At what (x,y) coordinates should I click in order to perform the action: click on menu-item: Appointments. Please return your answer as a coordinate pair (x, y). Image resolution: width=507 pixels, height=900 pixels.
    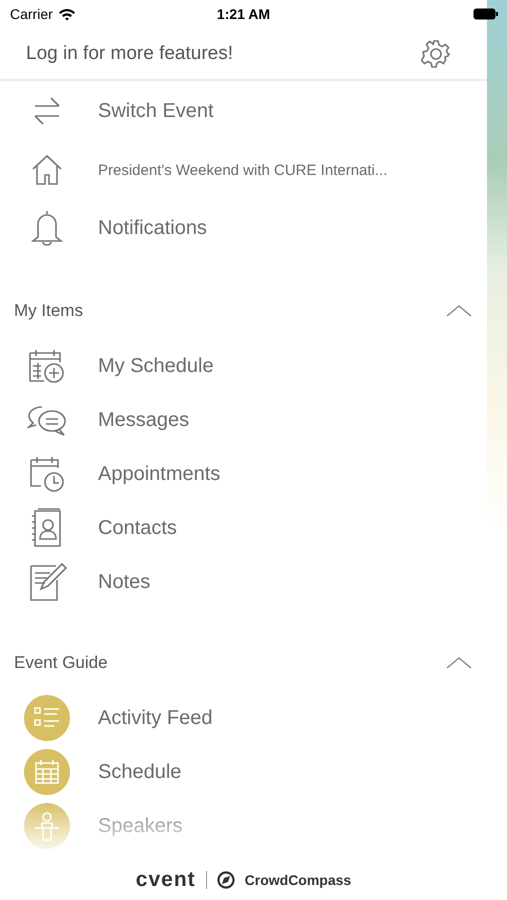
    Looking at the image, I should click on (159, 474).